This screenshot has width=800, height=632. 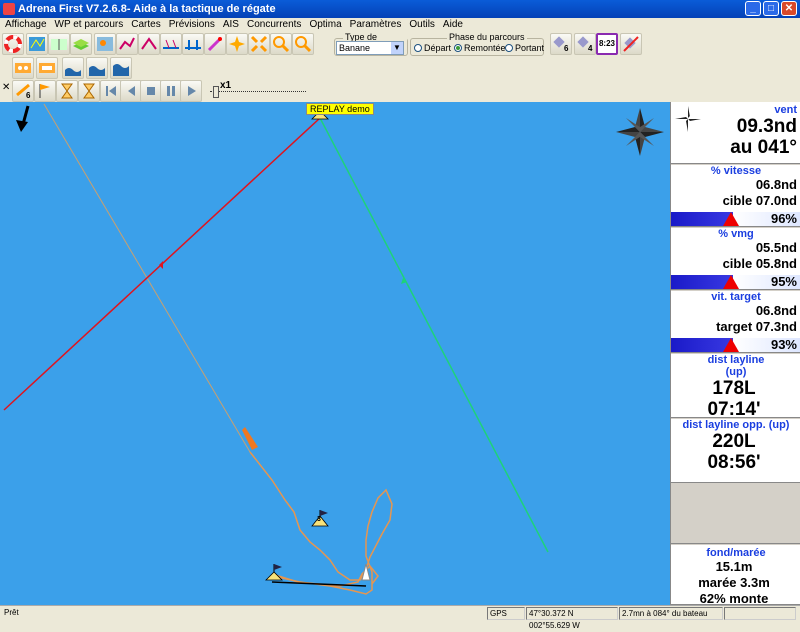 I want to click on lifebuoy-icon, so click(x=13, y=44).